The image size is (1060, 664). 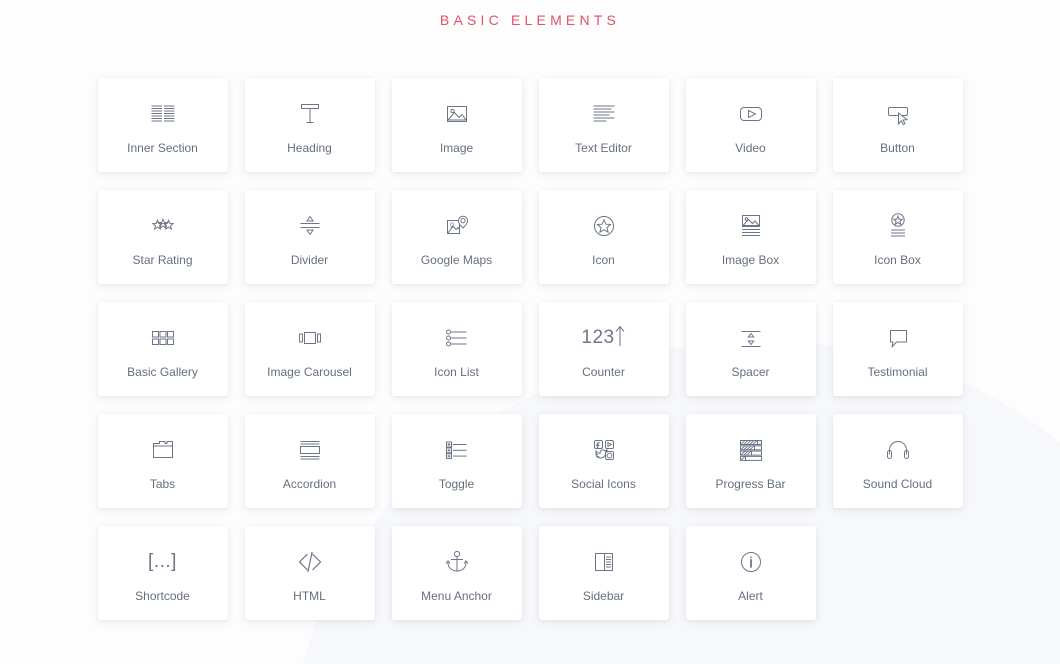 I want to click on counter-icon-glyph: 123, so click(x=598, y=337).